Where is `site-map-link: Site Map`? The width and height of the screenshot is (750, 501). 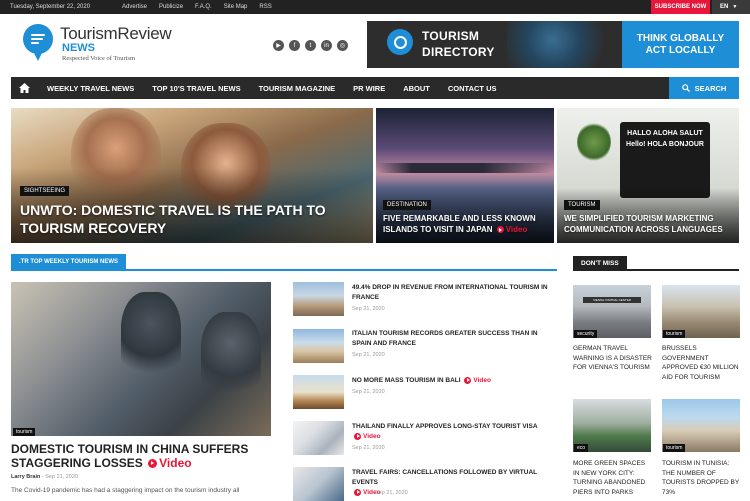 site-map-link: Site Map is located at coordinates (236, 7).